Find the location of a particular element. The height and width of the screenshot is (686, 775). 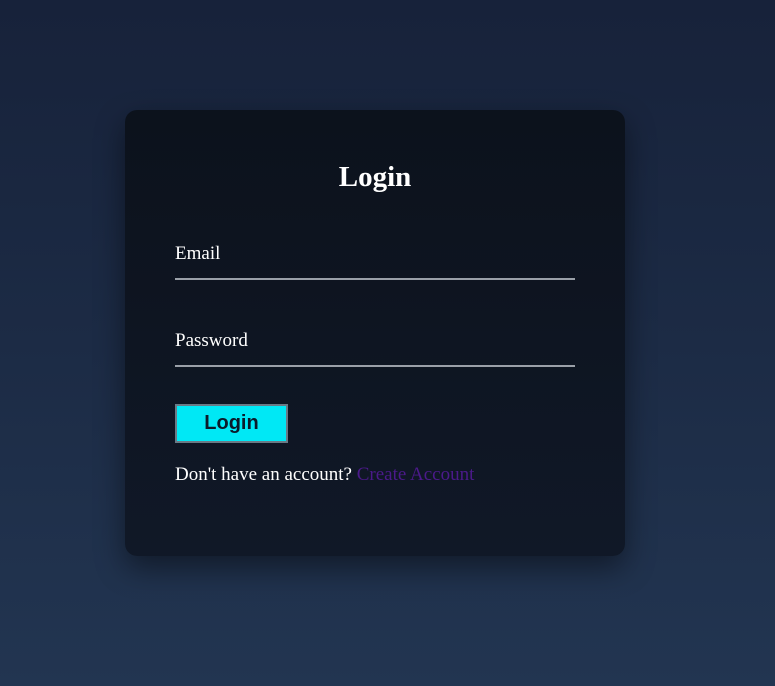

email-label: Email is located at coordinates (198, 253).